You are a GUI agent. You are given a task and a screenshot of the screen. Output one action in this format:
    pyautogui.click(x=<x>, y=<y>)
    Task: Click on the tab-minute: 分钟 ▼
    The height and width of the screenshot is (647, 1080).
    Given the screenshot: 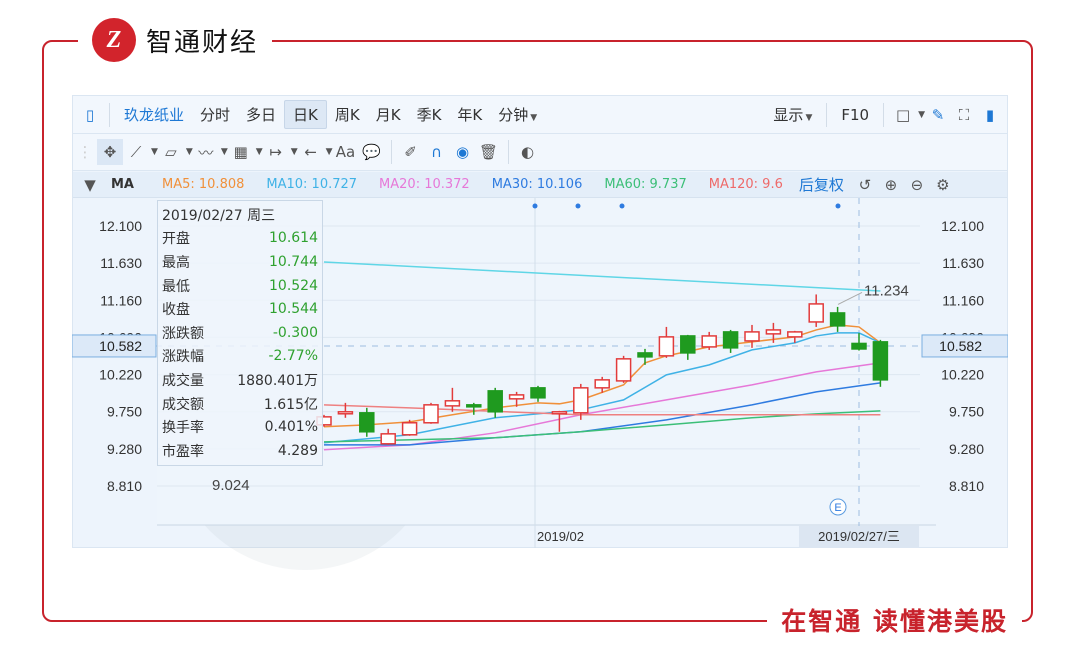 What is the action you would take?
    pyautogui.click(x=517, y=114)
    